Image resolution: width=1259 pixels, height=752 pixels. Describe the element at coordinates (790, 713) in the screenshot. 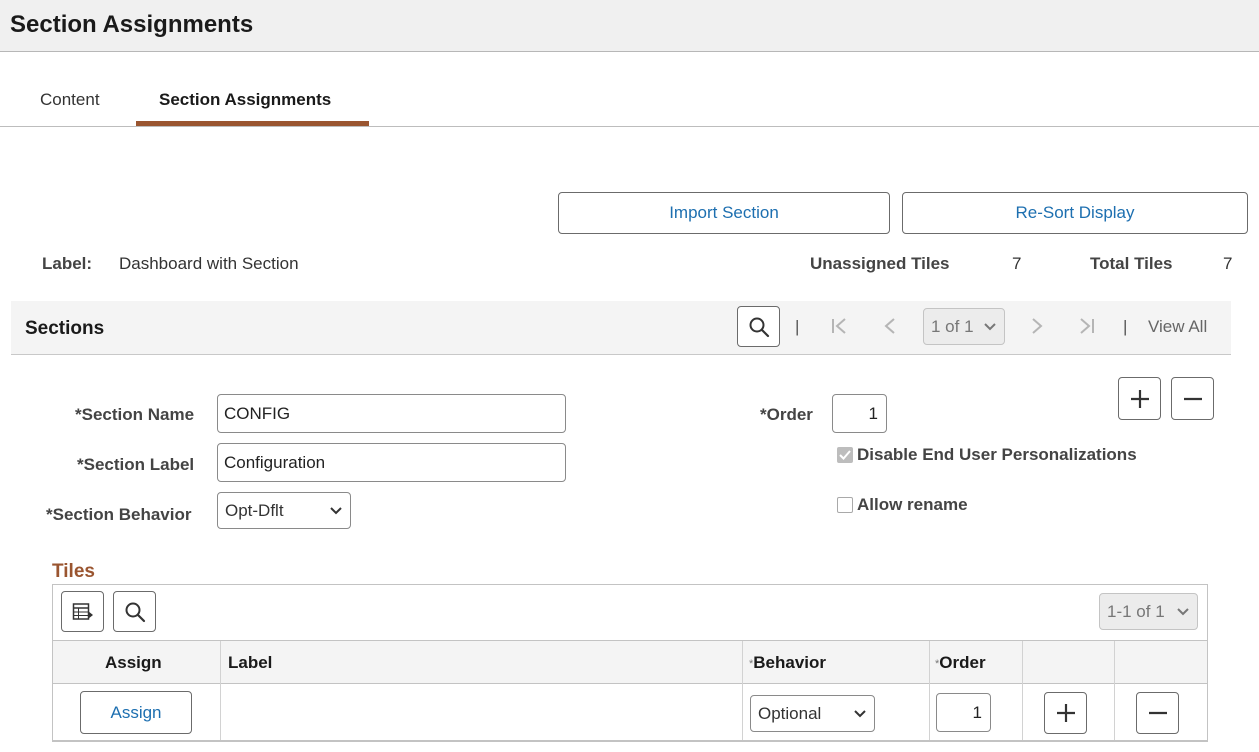

I see `tile-behavior-value: Optional` at that location.